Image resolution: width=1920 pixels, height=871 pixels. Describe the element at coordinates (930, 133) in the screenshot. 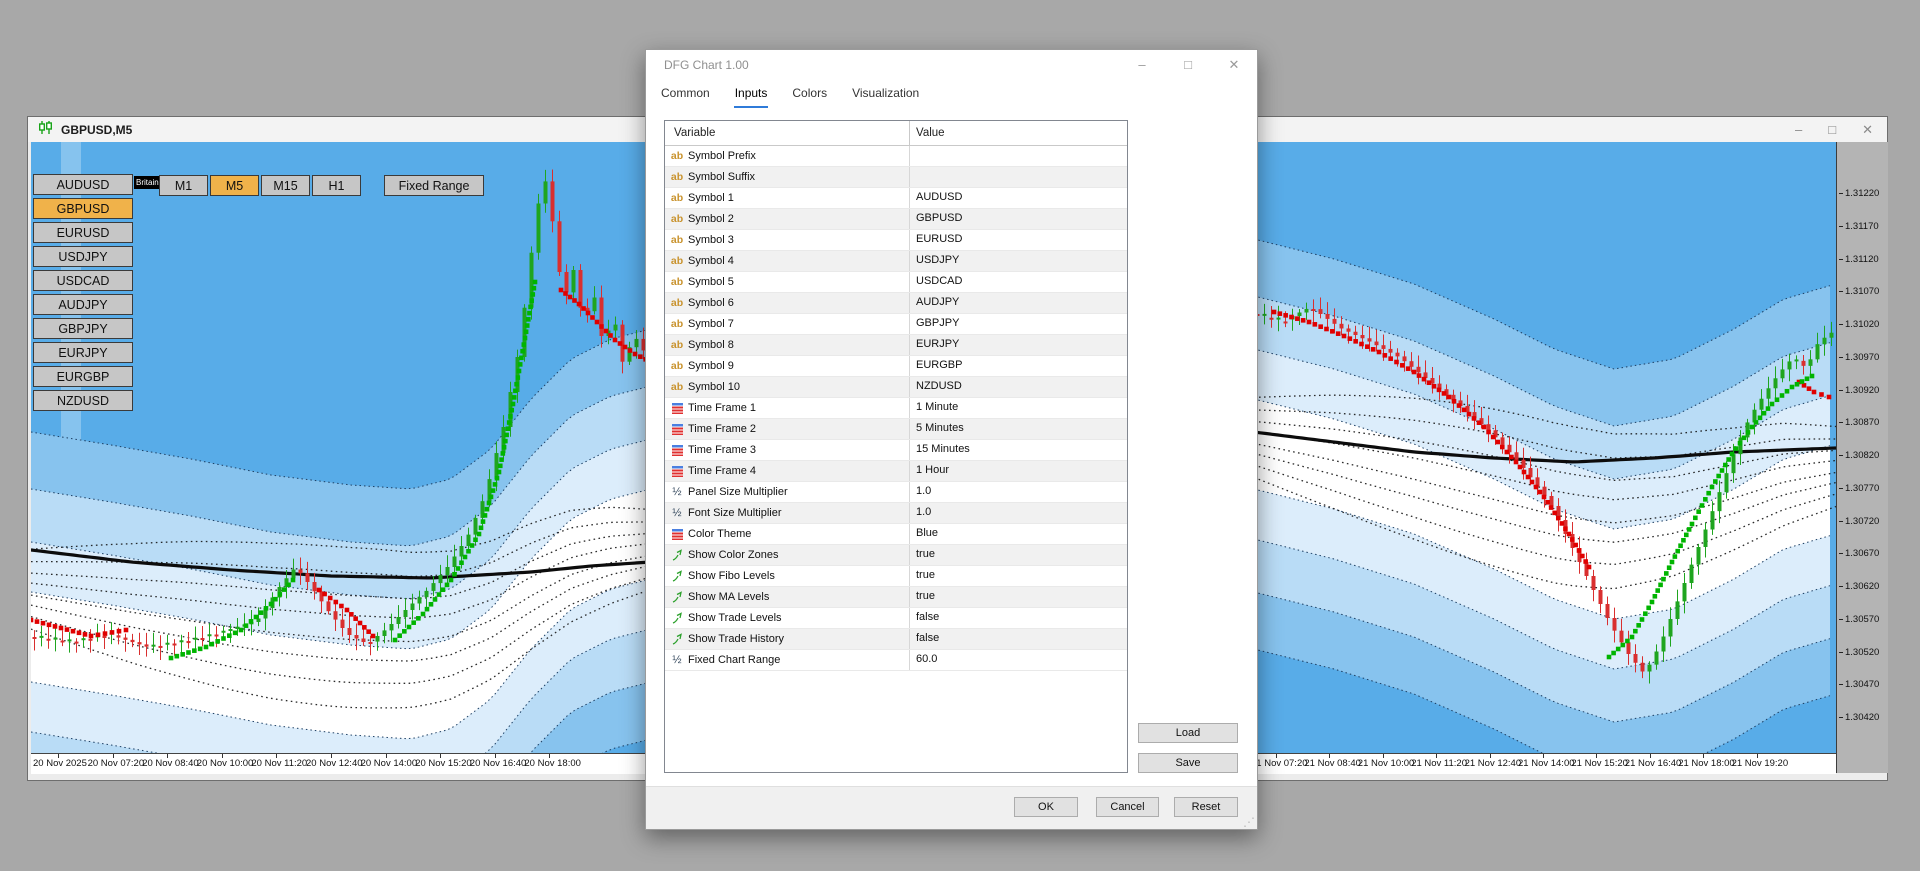

I see `column-header-value: Value` at that location.